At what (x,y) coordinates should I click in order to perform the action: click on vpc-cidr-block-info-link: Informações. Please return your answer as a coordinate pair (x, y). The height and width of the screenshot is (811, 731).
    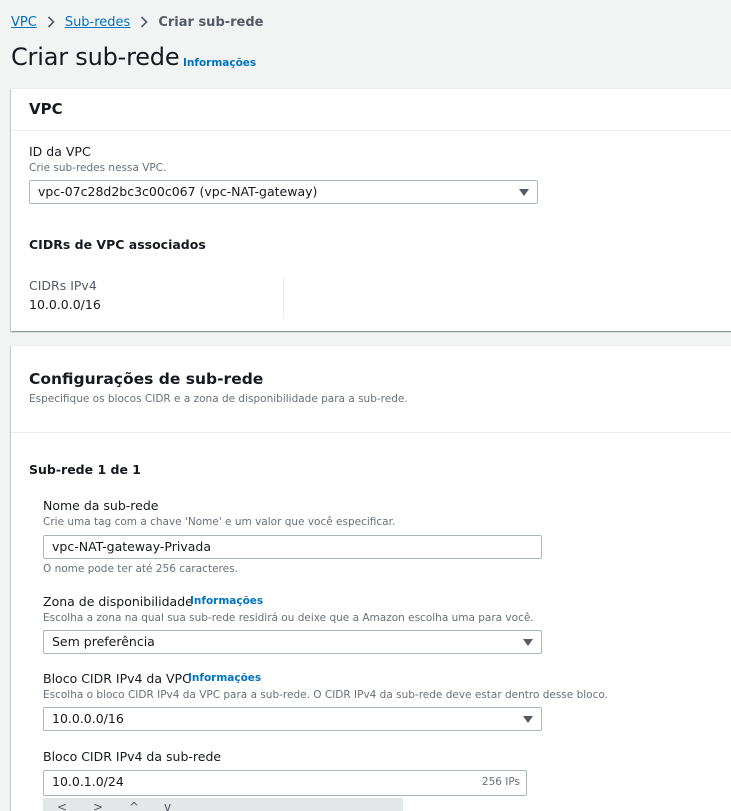
    Looking at the image, I should click on (224, 678).